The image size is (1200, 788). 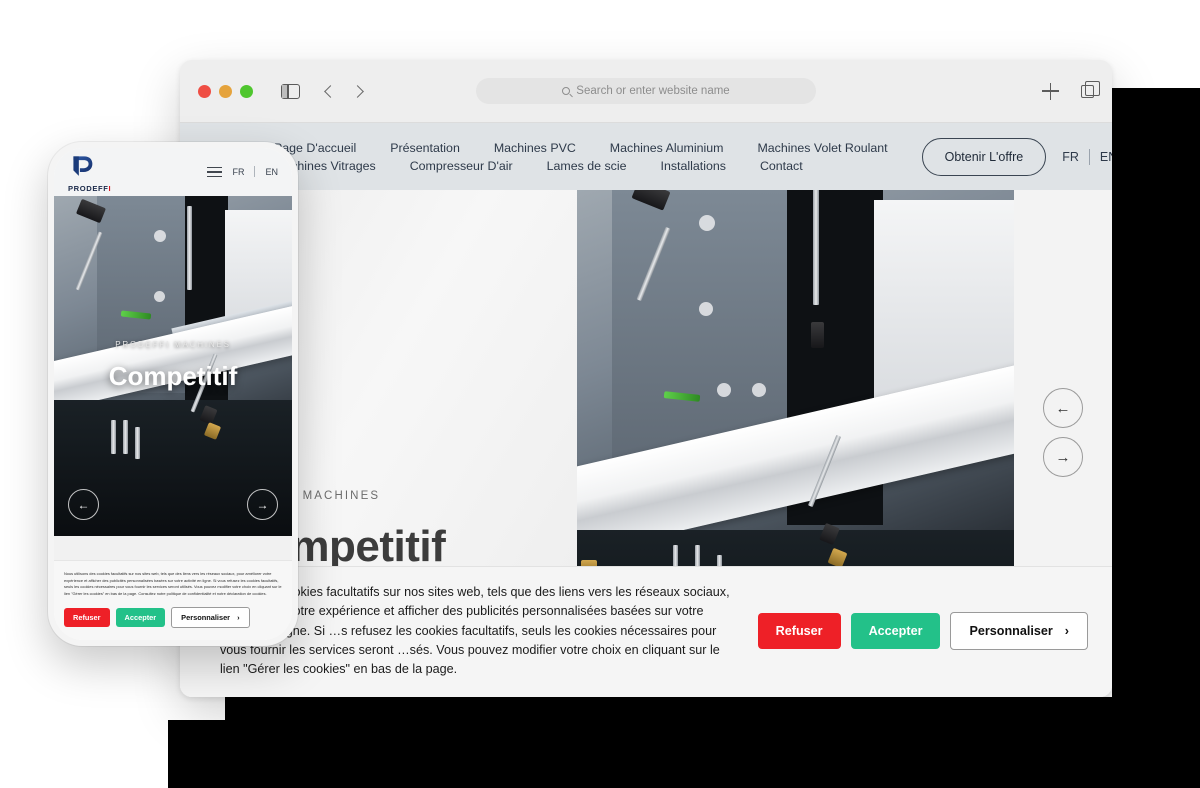 What do you see at coordinates (653, 91) in the screenshot?
I see `address-bar-placeholder: Search or enter website name` at bounding box center [653, 91].